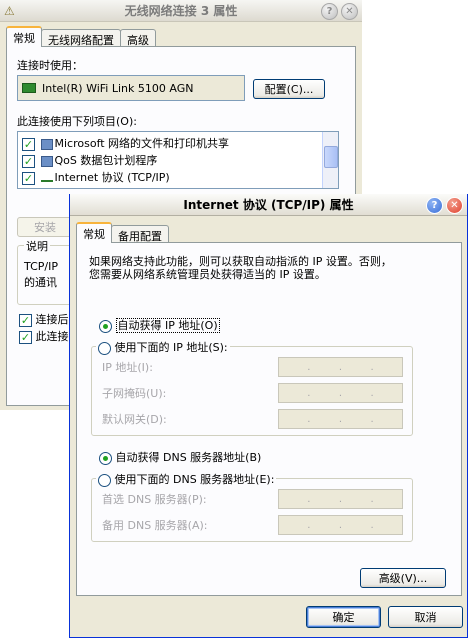 This screenshot has width=468, height=638. Describe the element at coordinates (52, 319) in the screenshot. I see `show-icon-checkbox-label: 连接后` at that location.